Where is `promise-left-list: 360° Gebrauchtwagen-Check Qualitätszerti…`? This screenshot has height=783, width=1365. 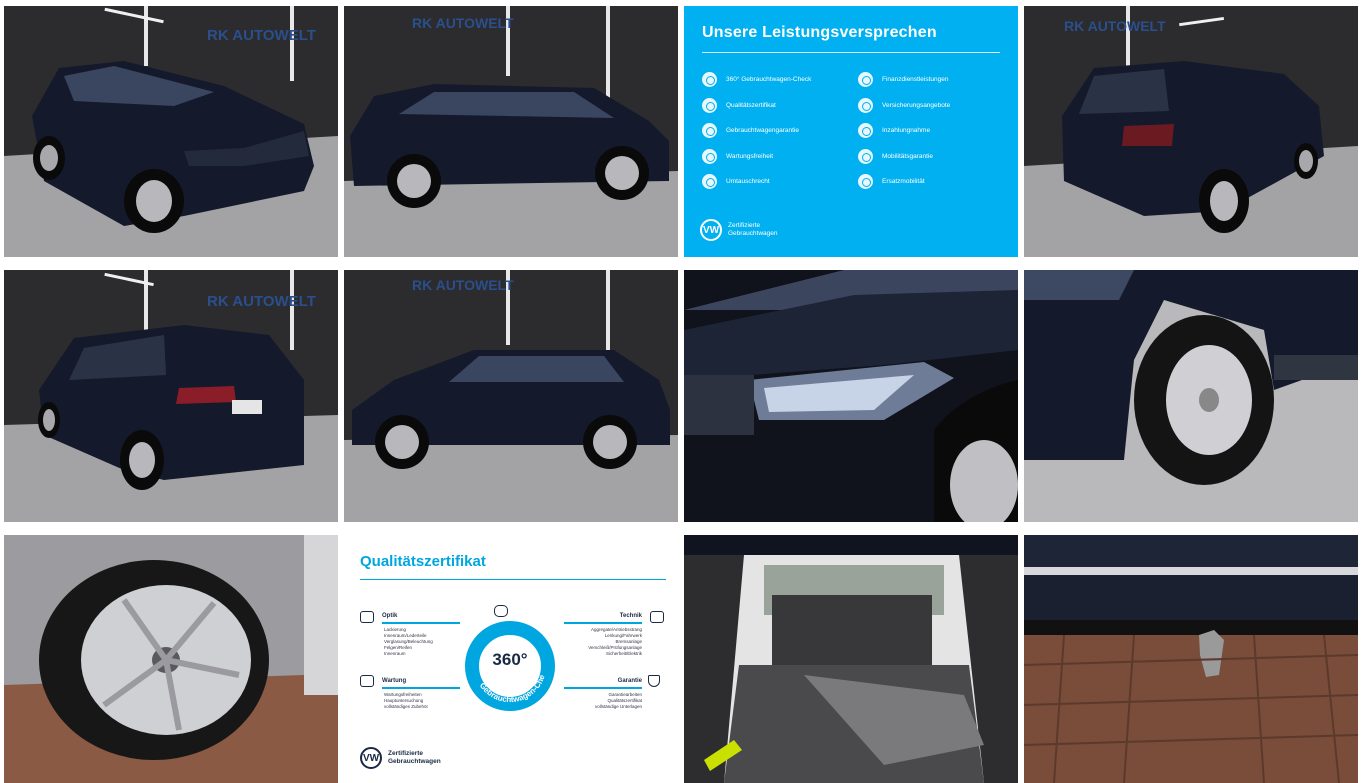
promise-left-list: 360° Gebrauchtwagen-Check Qualitätszerti… is located at coordinates (773, 131).